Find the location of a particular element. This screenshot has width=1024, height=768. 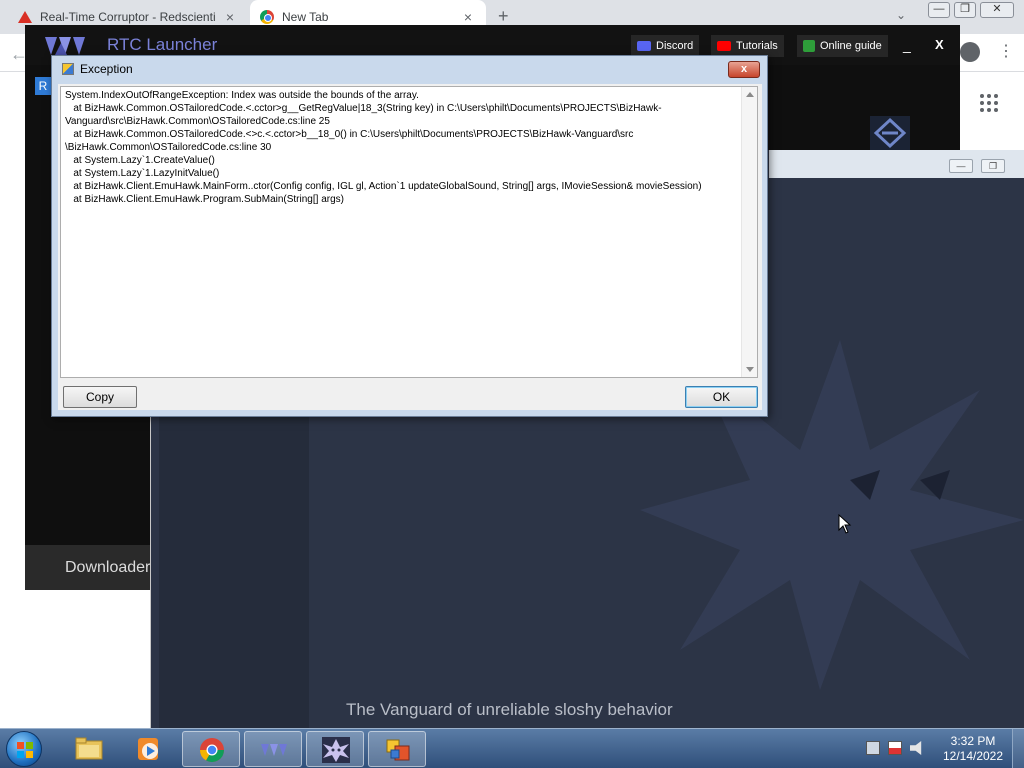

youtube-icon is located at coordinates (724, 46).